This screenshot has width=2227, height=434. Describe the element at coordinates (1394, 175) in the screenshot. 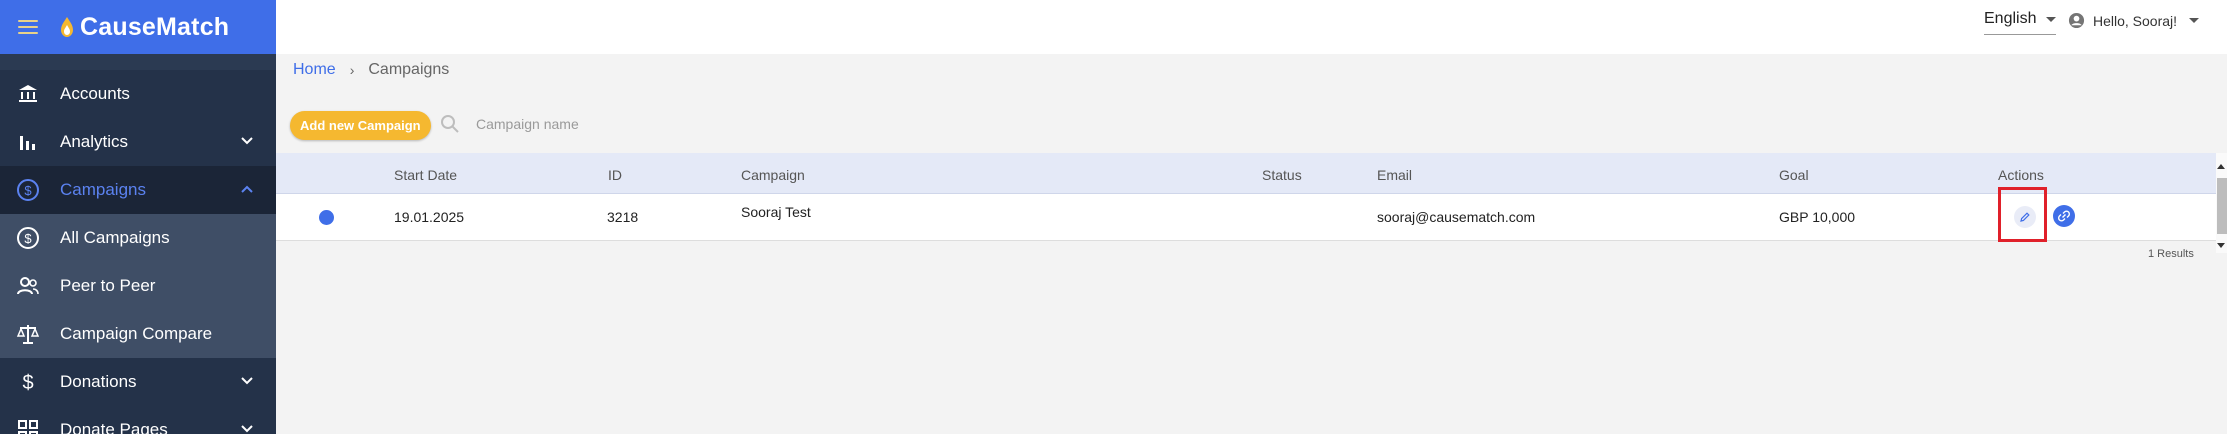

I see `column-header-email: Email` at that location.